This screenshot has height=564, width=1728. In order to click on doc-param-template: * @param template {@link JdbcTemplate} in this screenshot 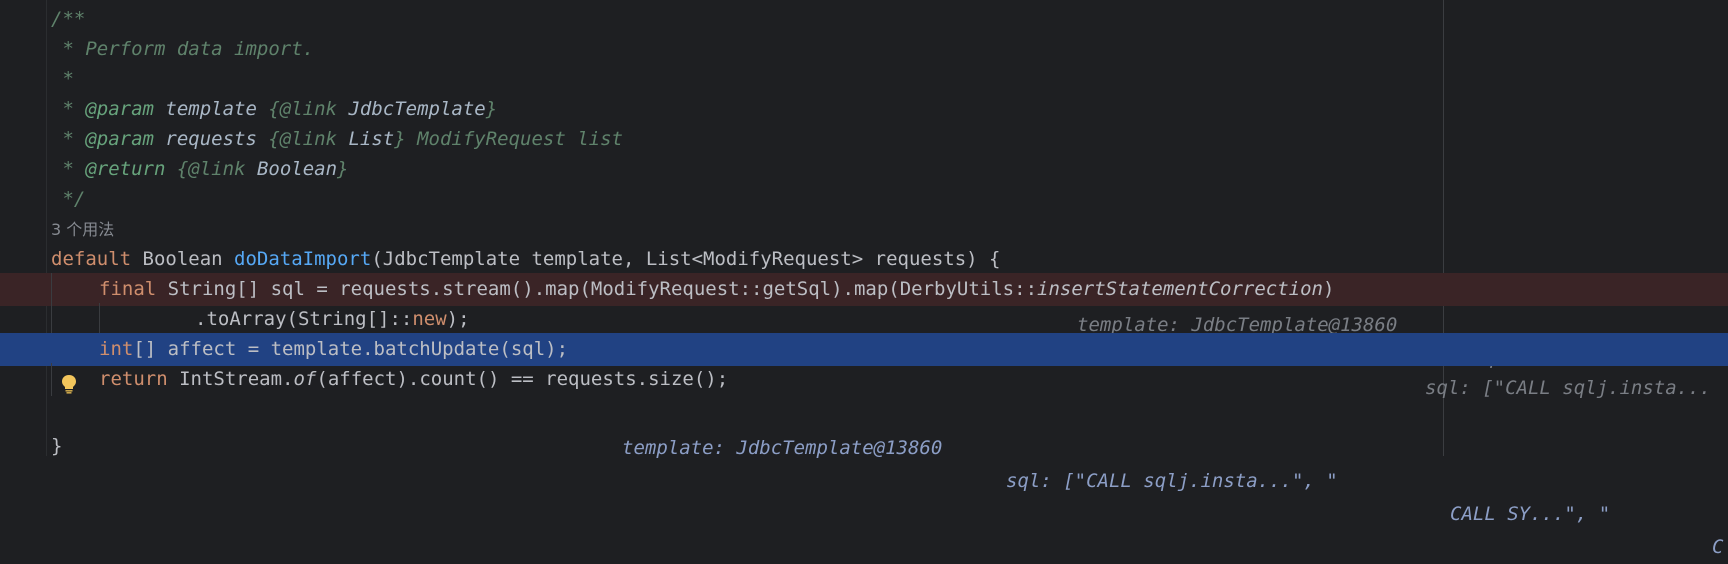, I will do `click(274, 109)`.